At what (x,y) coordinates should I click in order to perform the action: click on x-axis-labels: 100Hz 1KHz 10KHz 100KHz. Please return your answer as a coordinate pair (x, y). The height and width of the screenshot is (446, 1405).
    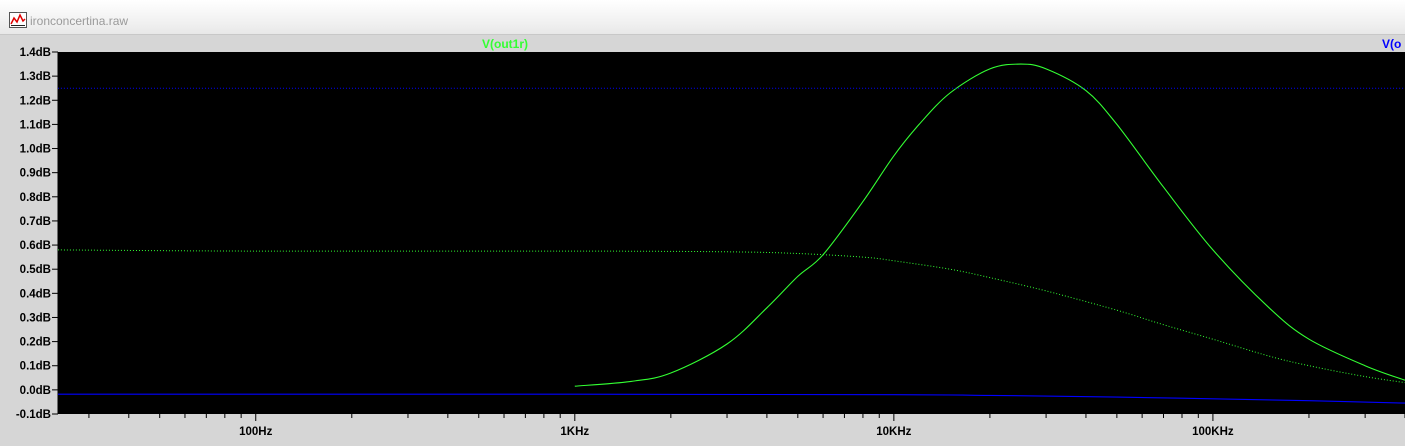
    Looking at the image, I should click on (736, 432).